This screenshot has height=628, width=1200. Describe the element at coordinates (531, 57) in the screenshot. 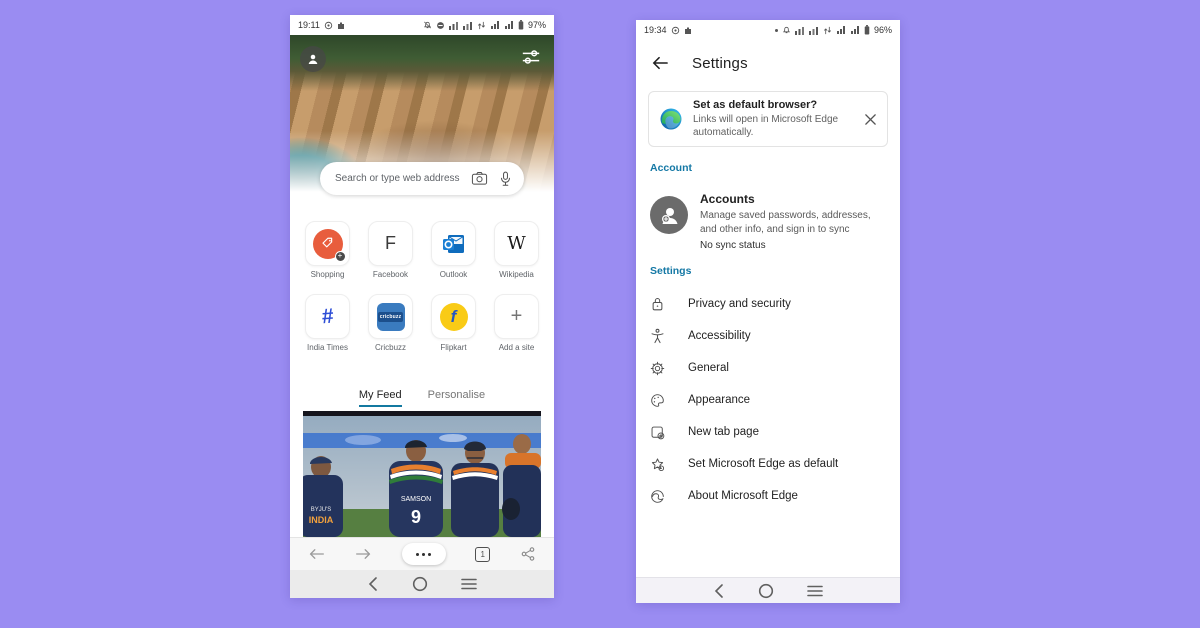

I see `tune-sliders-icon` at that location.